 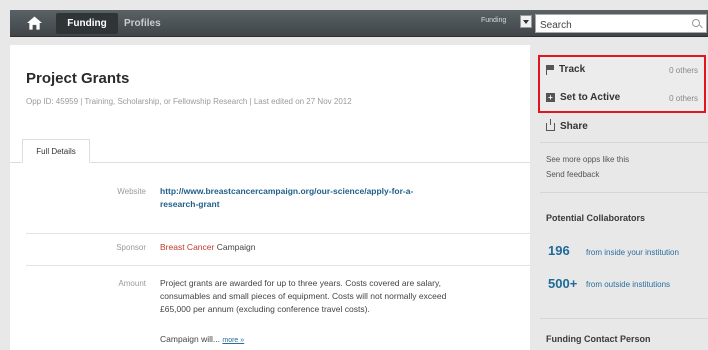 I want to click on website-link-line2: research-grant, so click(x=190, y=204).